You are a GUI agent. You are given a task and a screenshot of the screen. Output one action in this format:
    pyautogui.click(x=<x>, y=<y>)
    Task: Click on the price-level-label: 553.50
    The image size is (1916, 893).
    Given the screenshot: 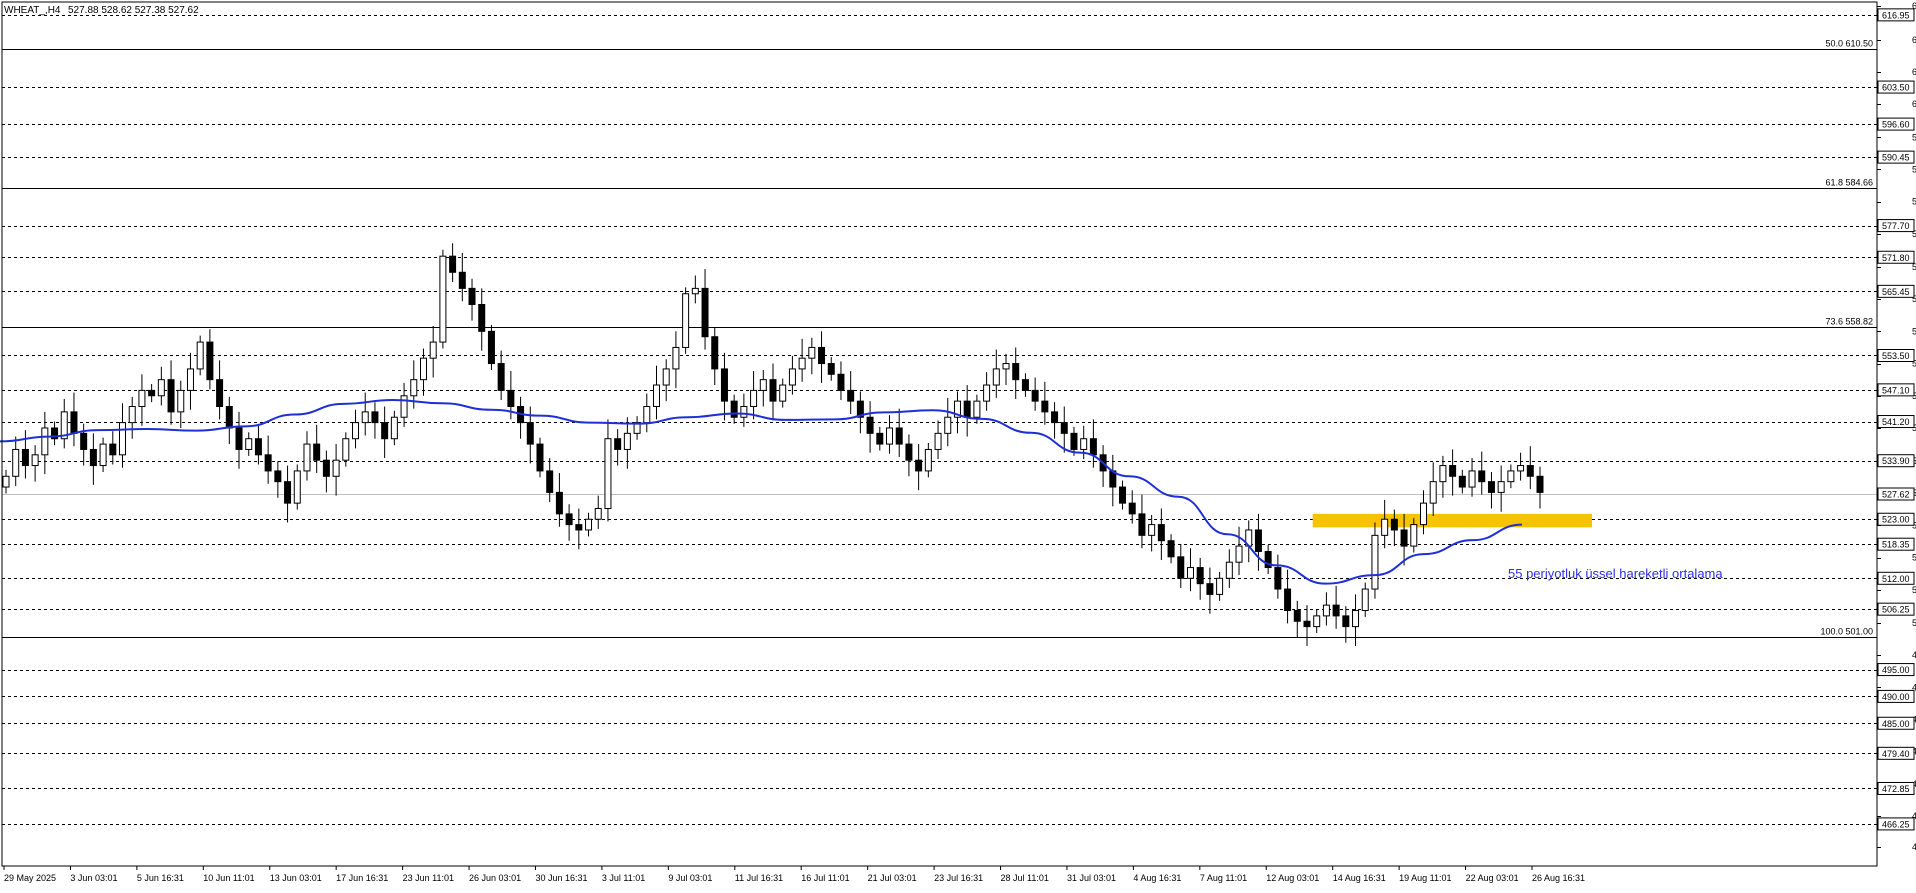 What is the action you would take?
    pyautogui.click(x=1896, y=356)
    